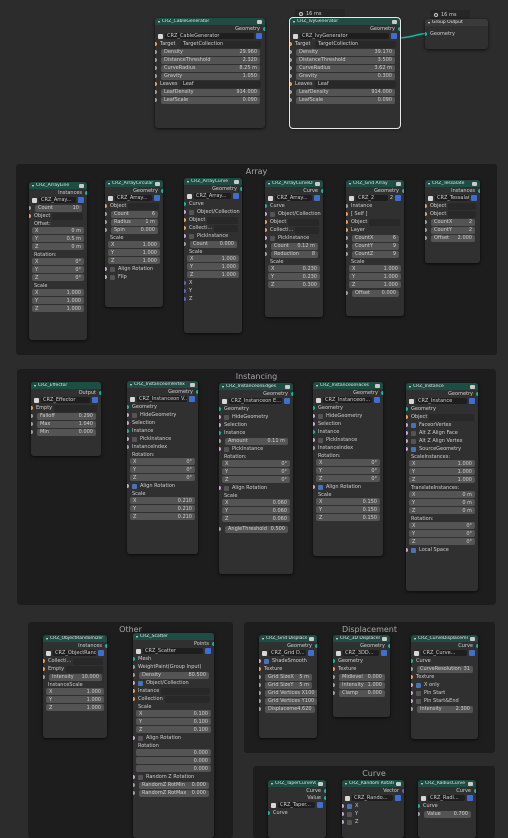 The image size is (508, 838). What do you see at coordinates (173, 713) in the screenshot?
I see `scale-x-field: X 0.100` at bounding box center [173, 713].